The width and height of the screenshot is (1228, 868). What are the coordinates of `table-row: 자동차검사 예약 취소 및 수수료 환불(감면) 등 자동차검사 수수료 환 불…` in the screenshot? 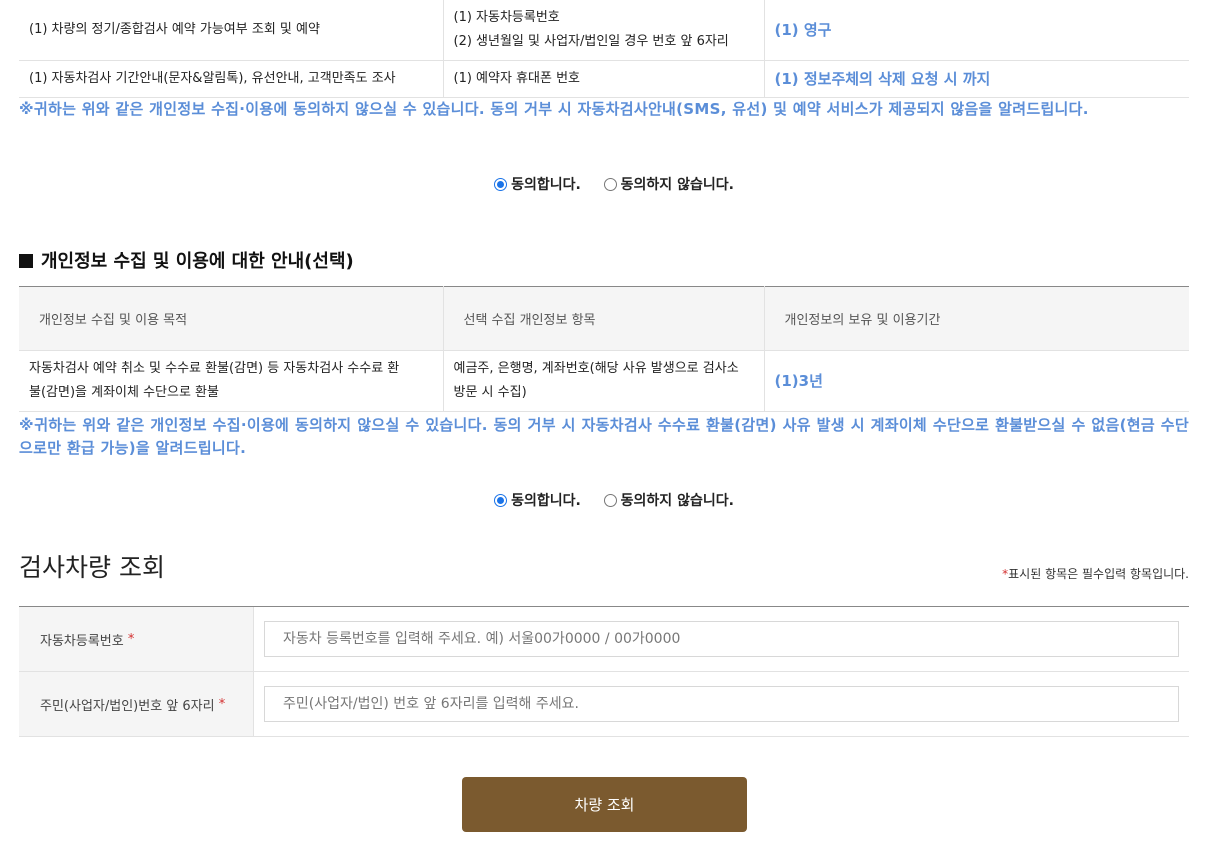 It's located at (604, 381).